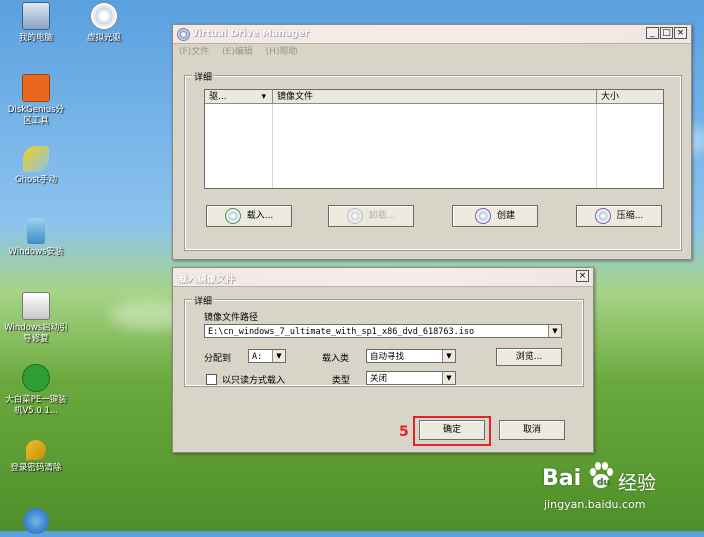 The image size is (704, 537). I want to click on minimize-button: _, so click(652, 33).